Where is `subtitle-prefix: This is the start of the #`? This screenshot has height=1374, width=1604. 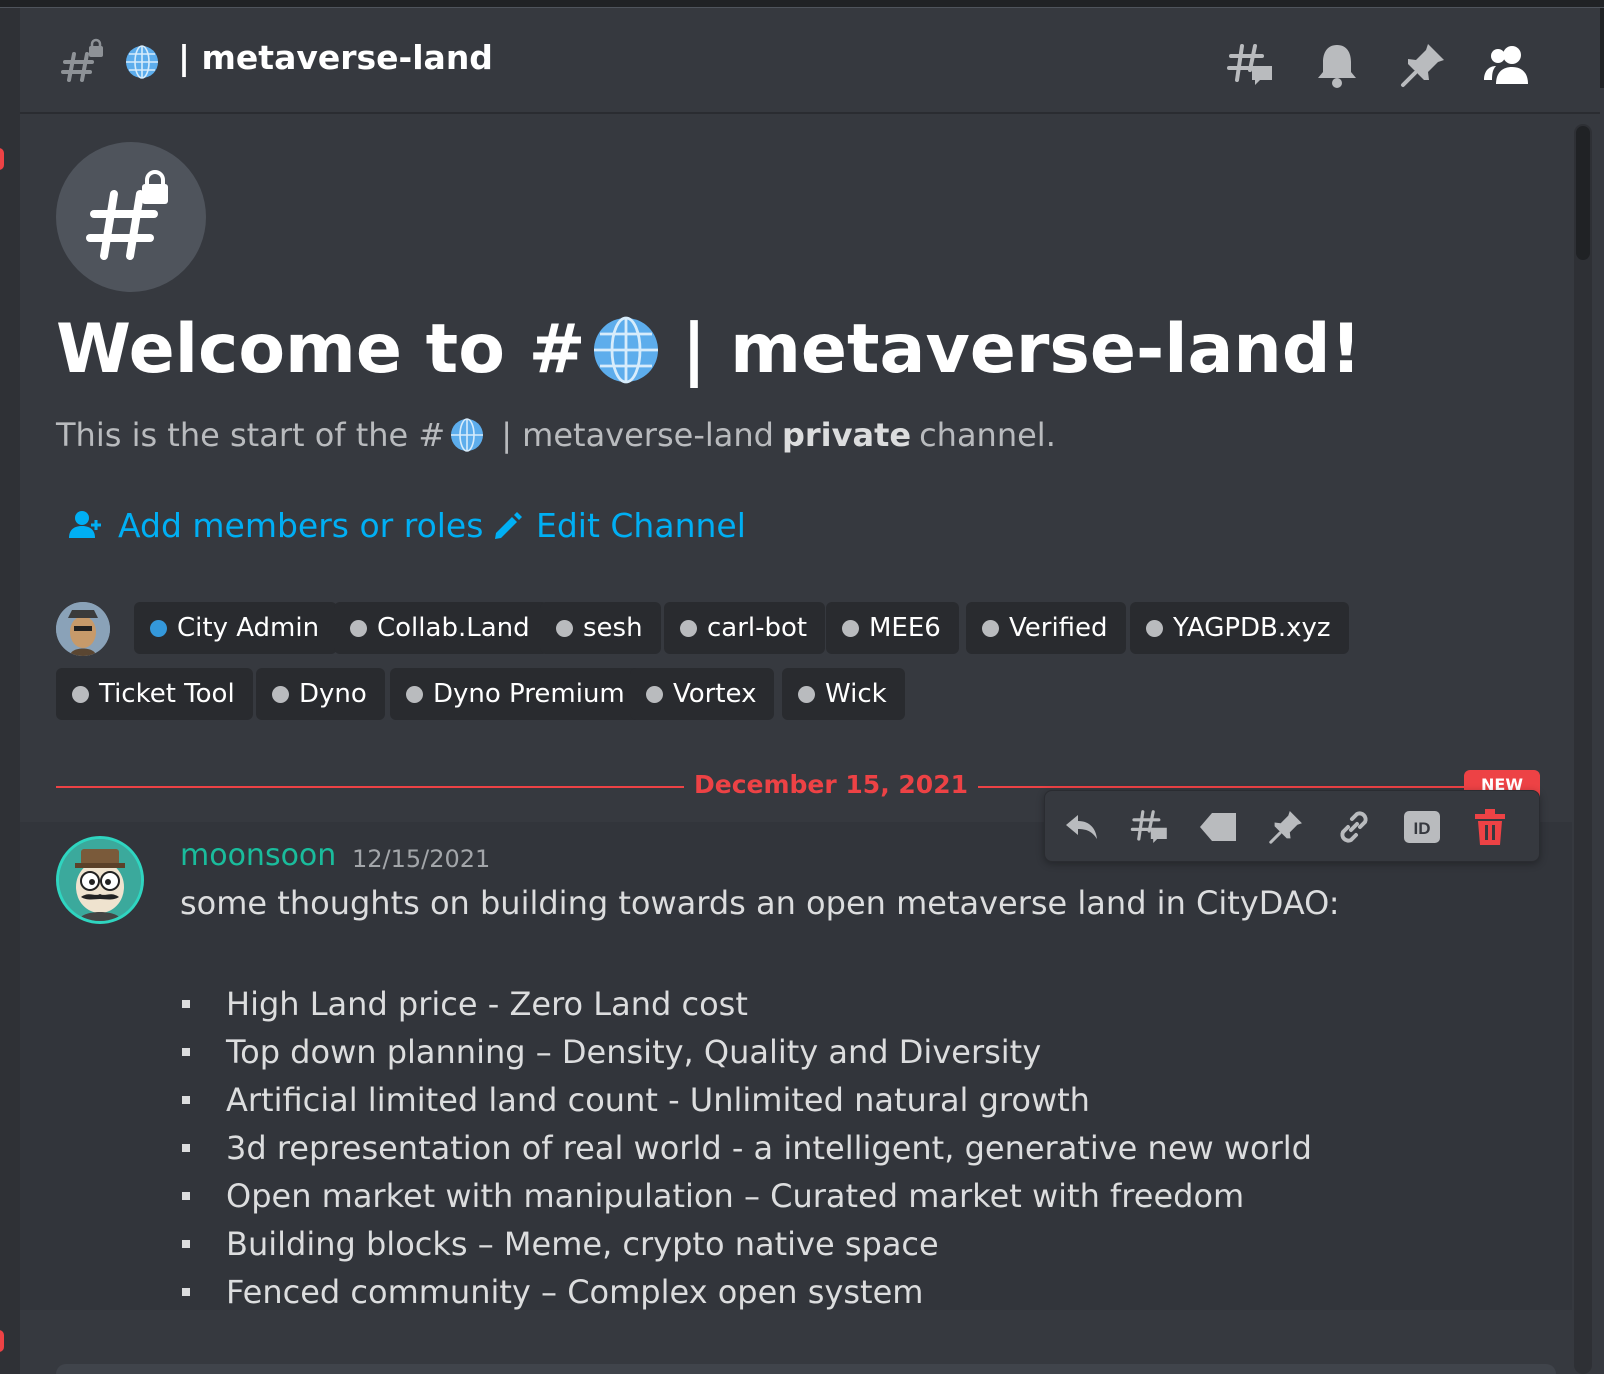 subtitle-prefix: This is the start of the # is located at coordinates (251, 435).